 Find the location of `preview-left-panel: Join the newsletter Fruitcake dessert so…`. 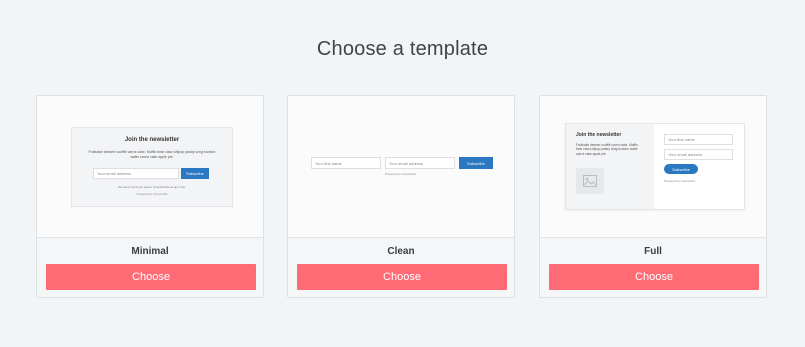

preview-left-panel: Join the newsletter Fruitcake dessert so… is located at coordinates (610, 166).